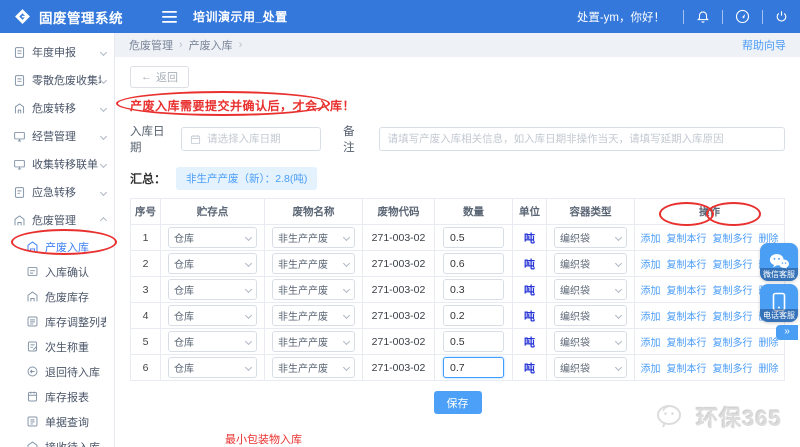 The height and width of the screenshot is (447, 800). Describe the element at coordinates (211, 45) in the screenshot. I see `breadcrumb-level2: 产废入库` at that location.